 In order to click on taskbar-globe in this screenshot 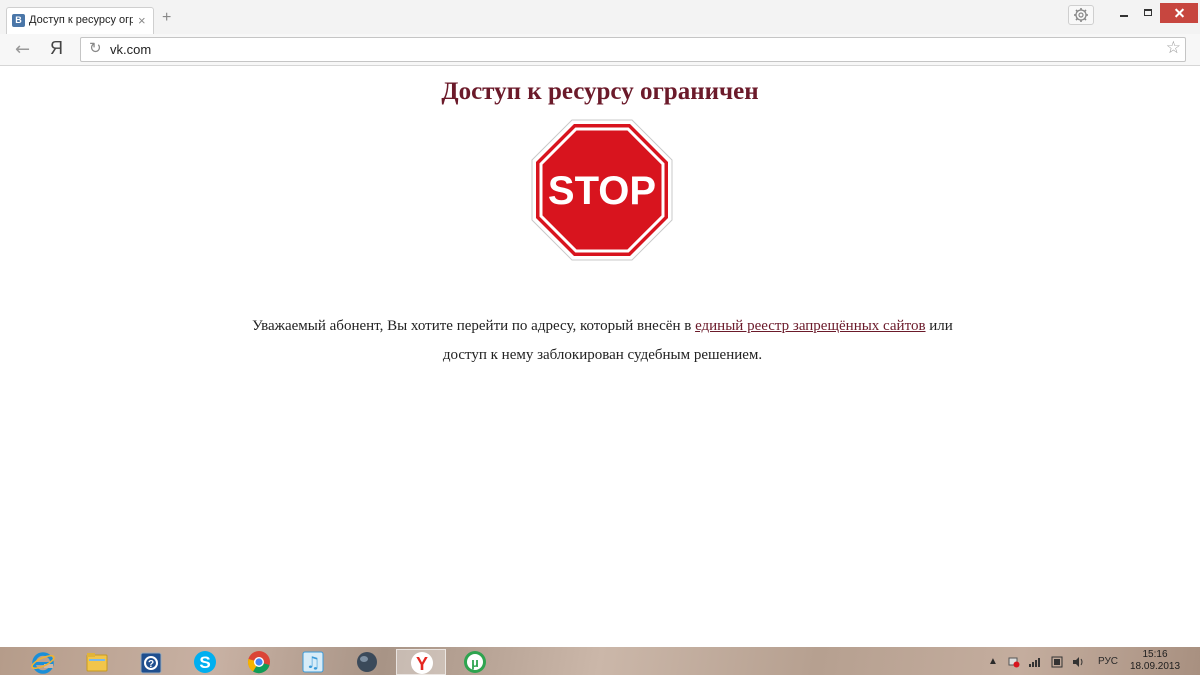, I will do `click(367, 662)`.